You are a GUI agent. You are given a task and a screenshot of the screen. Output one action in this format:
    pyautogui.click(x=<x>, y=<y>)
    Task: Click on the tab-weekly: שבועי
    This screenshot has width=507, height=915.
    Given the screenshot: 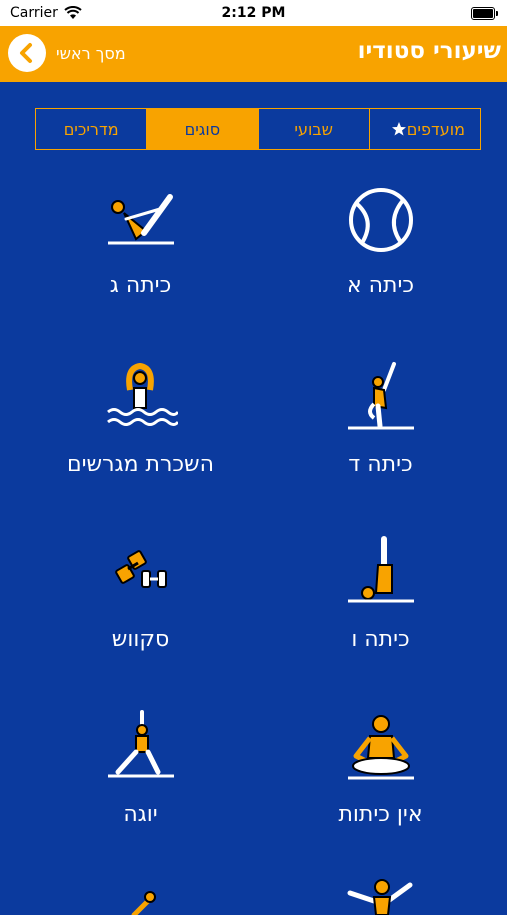 What is the action you would take?
    pyautogui.click(x=313, y=129)
    